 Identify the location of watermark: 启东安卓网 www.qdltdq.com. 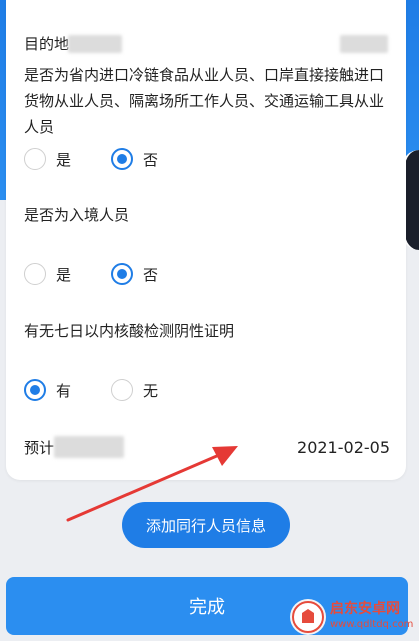
(353, 617).